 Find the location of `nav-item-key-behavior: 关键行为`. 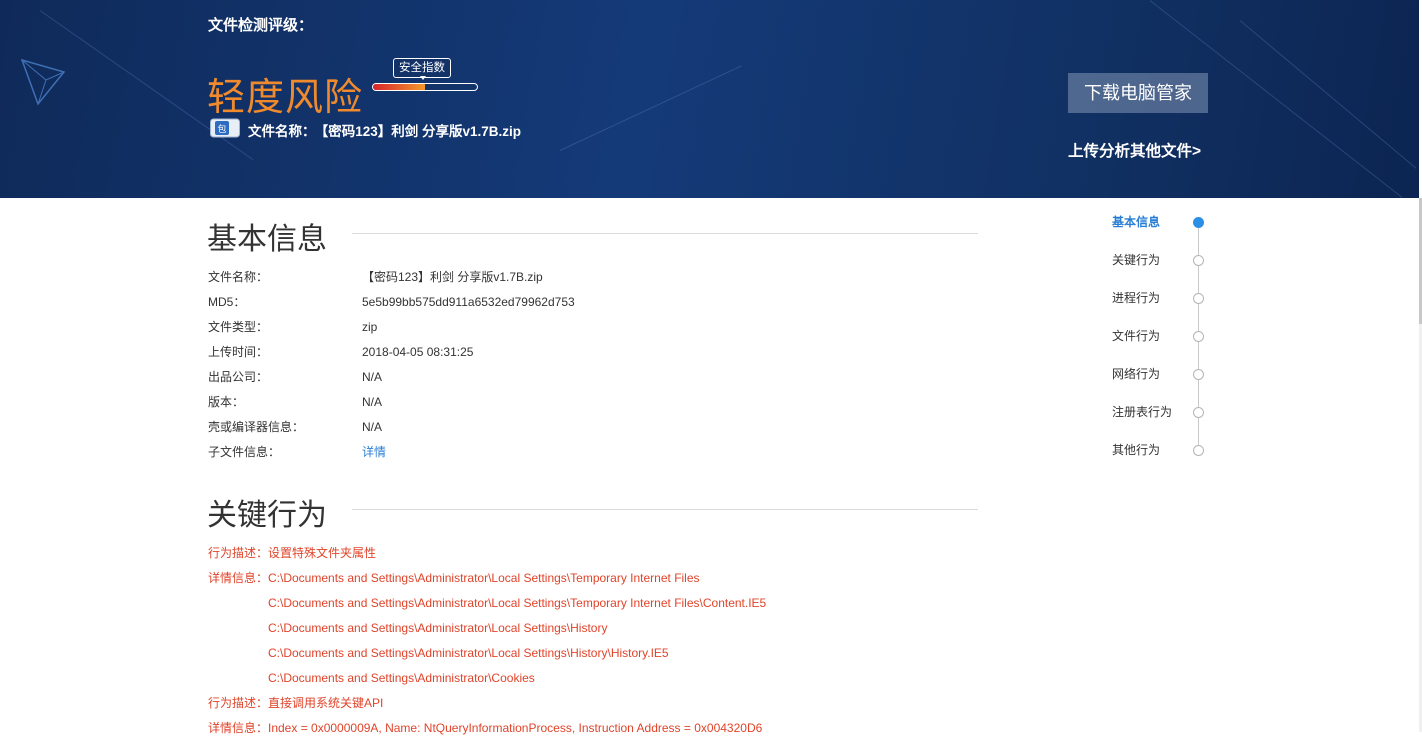

nav-item-key-behavior: 关键行为 is located at coordinates (1162, 260).